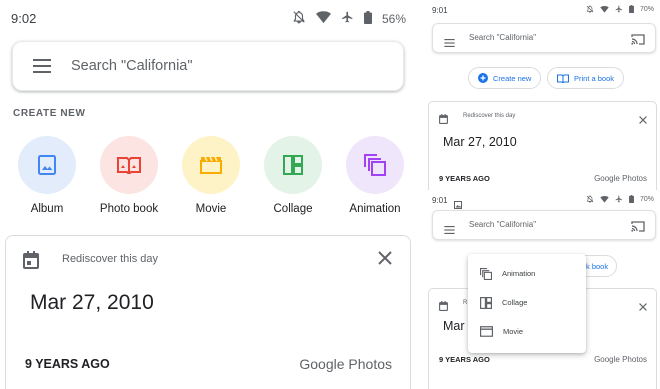 This screenshot has height=389, width=660. What do you see at coordinates (513, 331) in the screenshot?
I see `menu-item-label: Movie` at bounding box center [513, 331].